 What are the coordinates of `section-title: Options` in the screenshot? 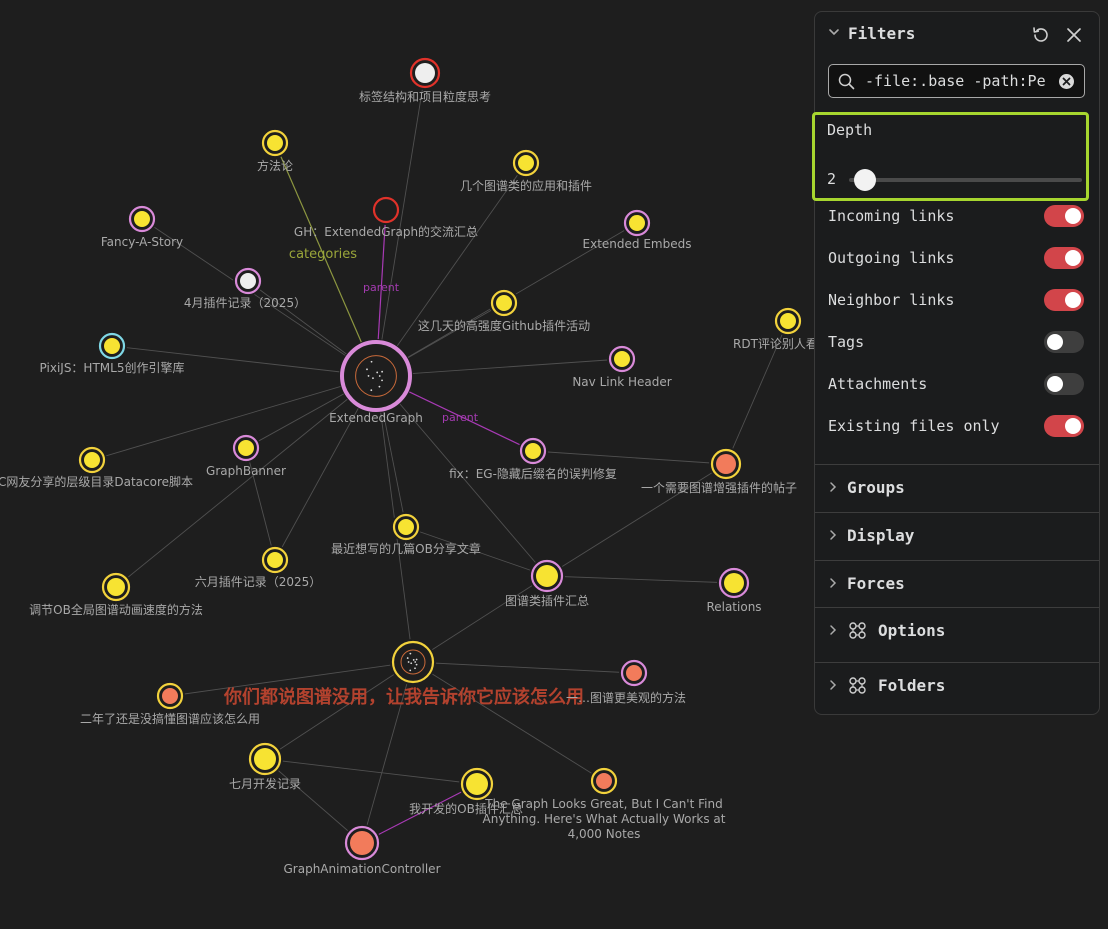 It's located at (912, 630).